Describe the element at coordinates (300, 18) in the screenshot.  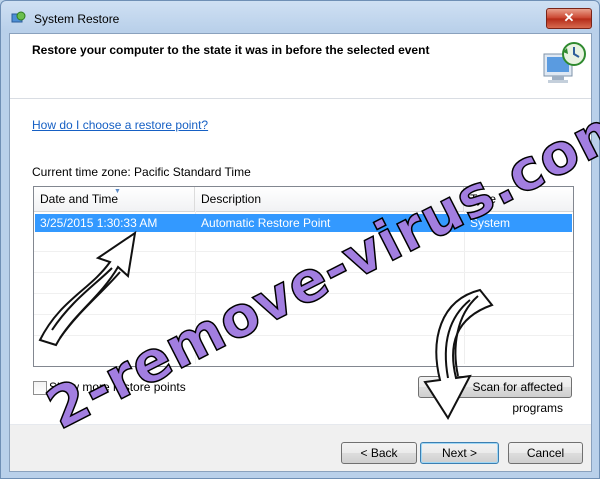
I see `title-bar: System Restore ✕` at that location.